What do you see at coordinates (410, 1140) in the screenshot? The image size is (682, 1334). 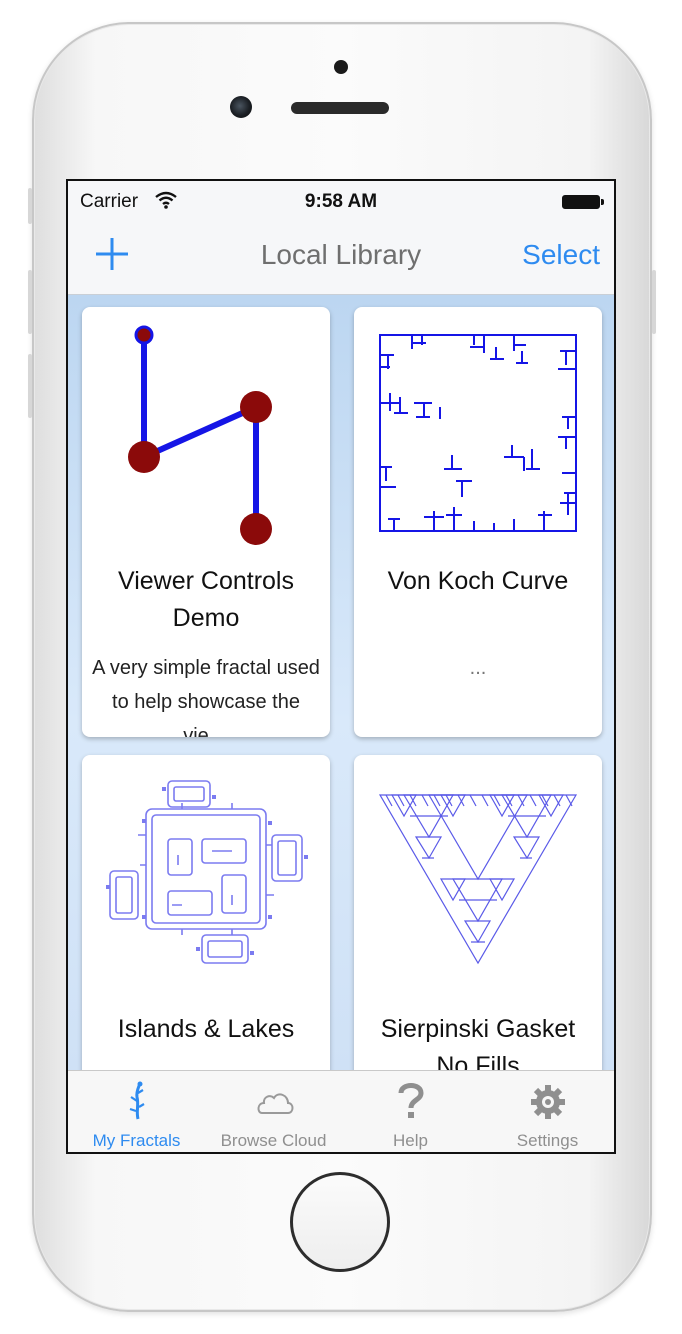 I see `tab-label: Help` at bounding box center [410, 1140].